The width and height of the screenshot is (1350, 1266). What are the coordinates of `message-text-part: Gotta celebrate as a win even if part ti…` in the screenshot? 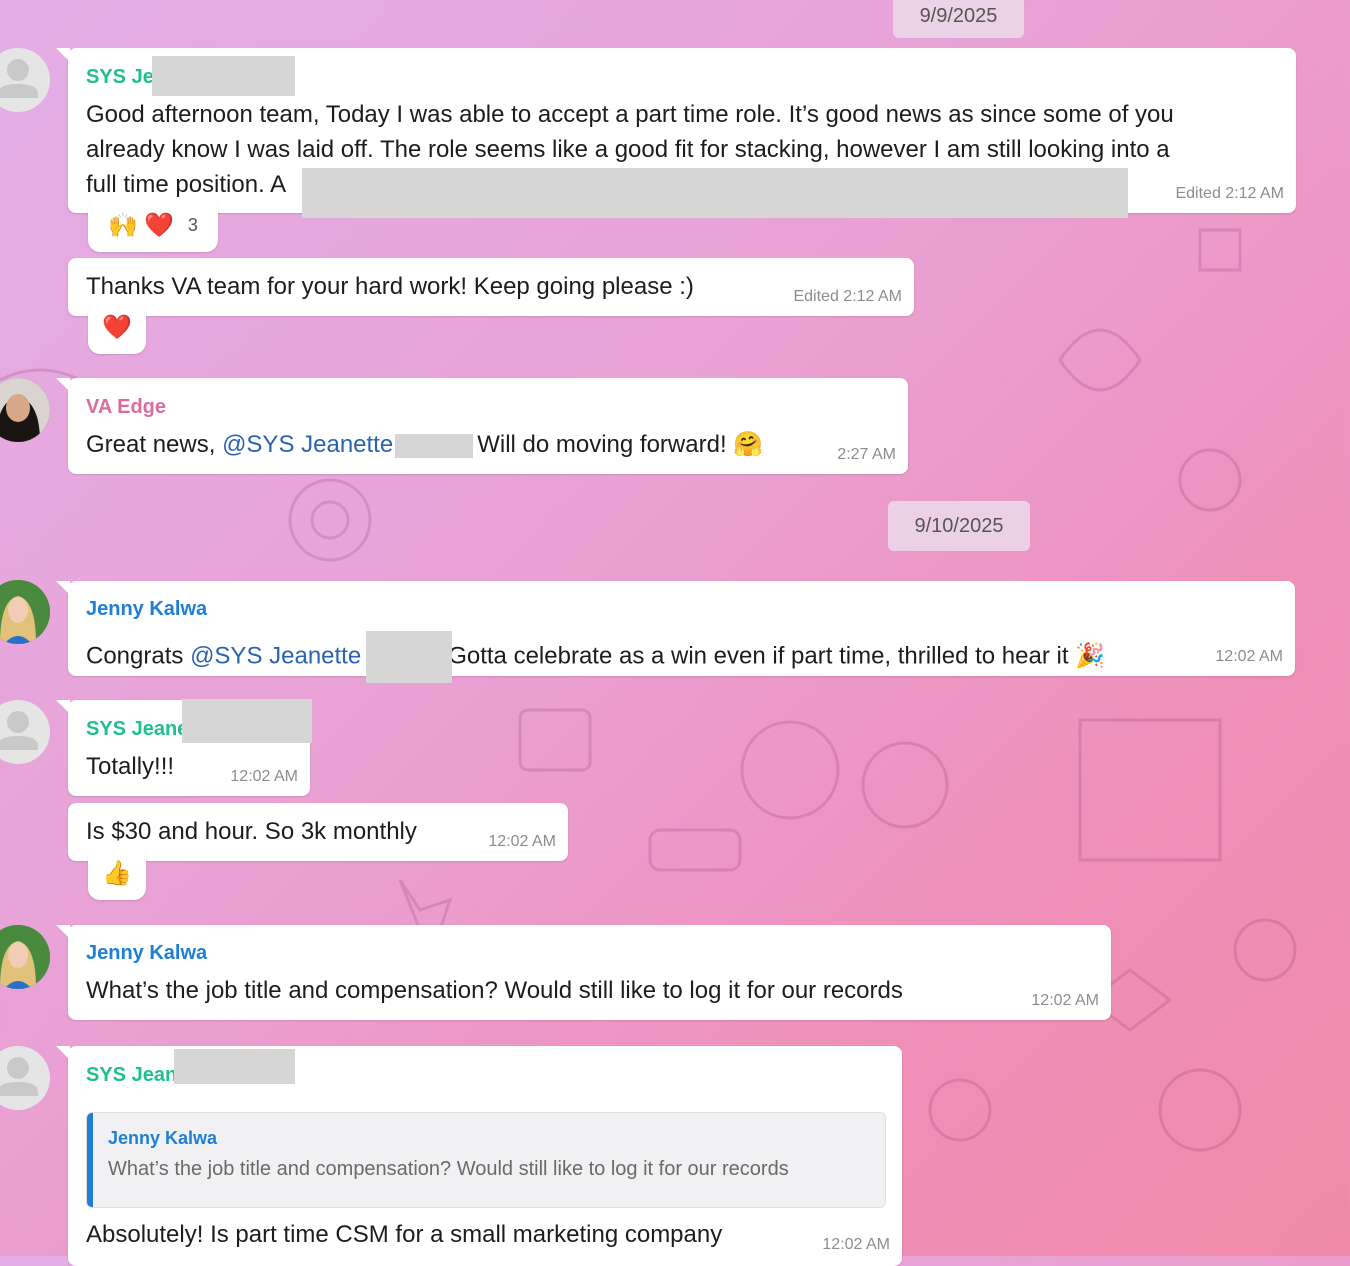 It's located at (758, 656).